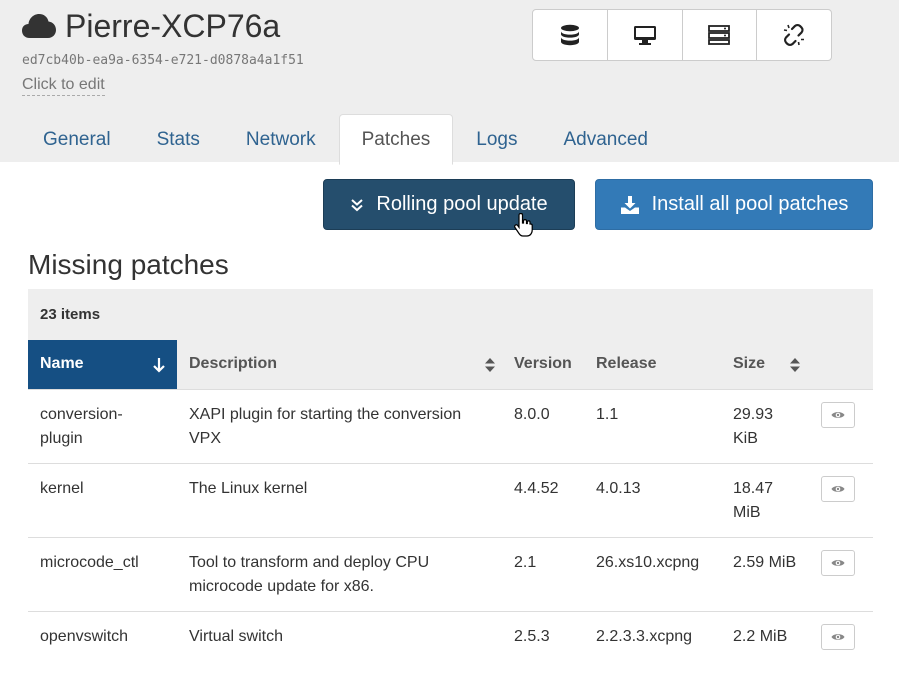  What do you see at coordinates (543, 573) in the screenshot?
I see `patch-version: 2.1` at bounding box center [543, 573].